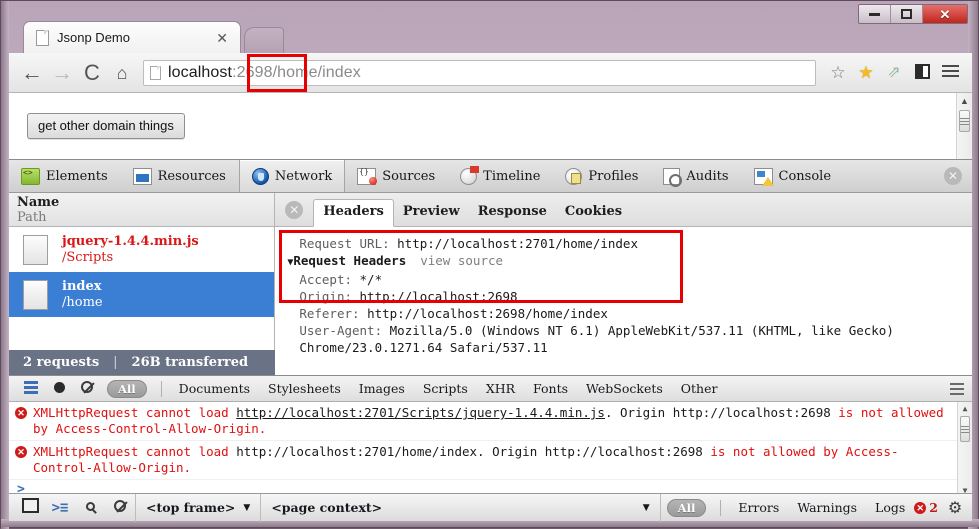 The height and width of the screenshot is (529, 979). What do you see at coordinates (461, 260) in the screenshot?
I see `view-source-link: view source` at bounding box center [461, 260].